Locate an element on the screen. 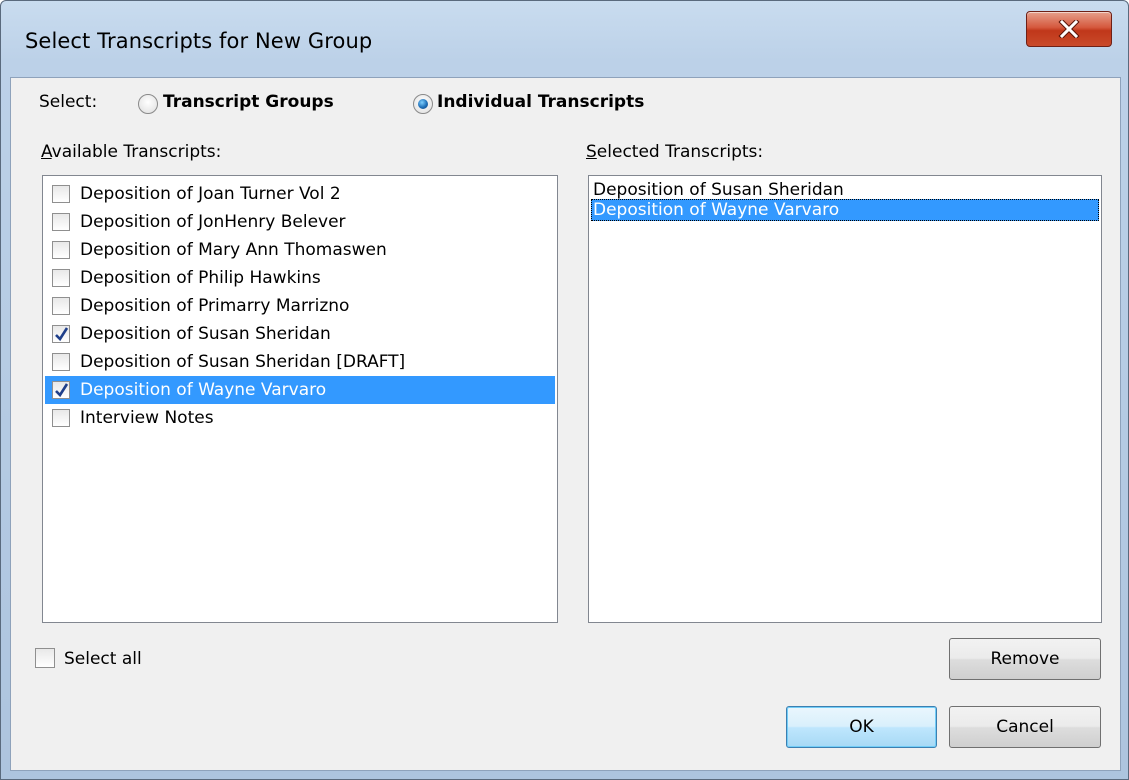  list-item: Deposition of Philip Hawkins is located at coordinates (300, 278).